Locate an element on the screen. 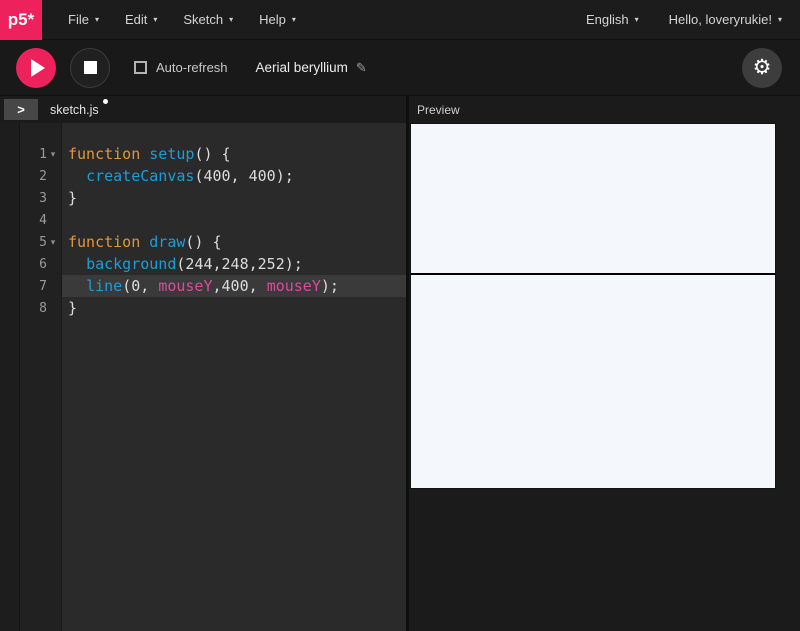  code-token: function is located at coordinates (104, 242).